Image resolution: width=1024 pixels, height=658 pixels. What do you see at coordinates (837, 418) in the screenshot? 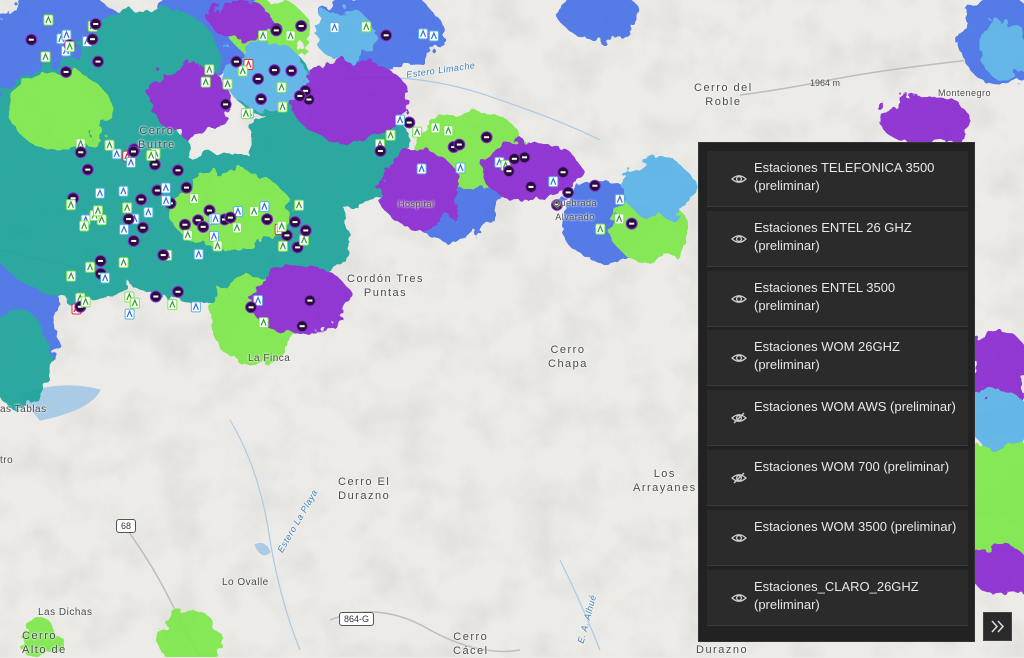
I see `layer-item: Estaciones WOM AWS (preliminar)` at bounding box center [837, 418].